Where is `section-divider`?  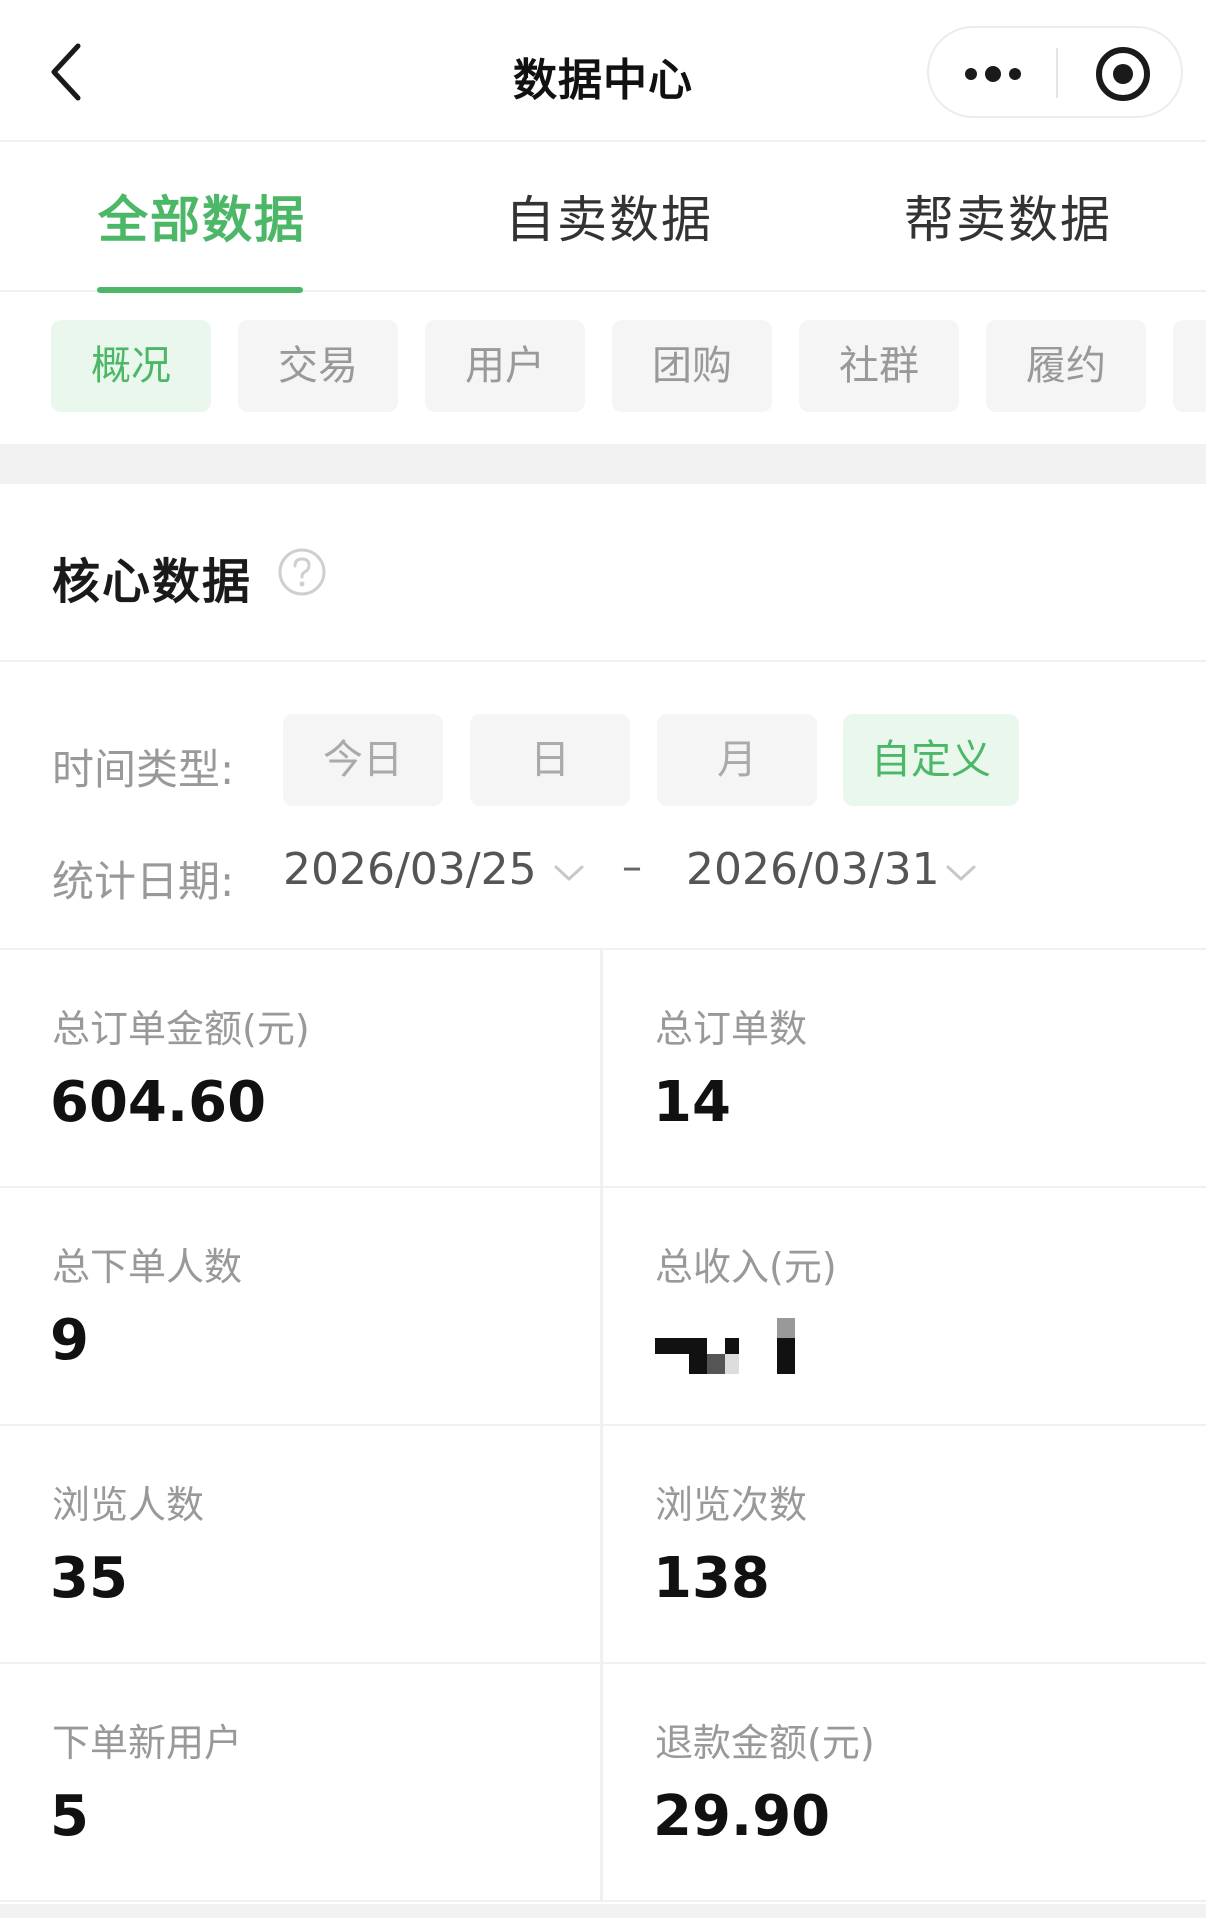 section-divider is located at coordinates (603, 464).